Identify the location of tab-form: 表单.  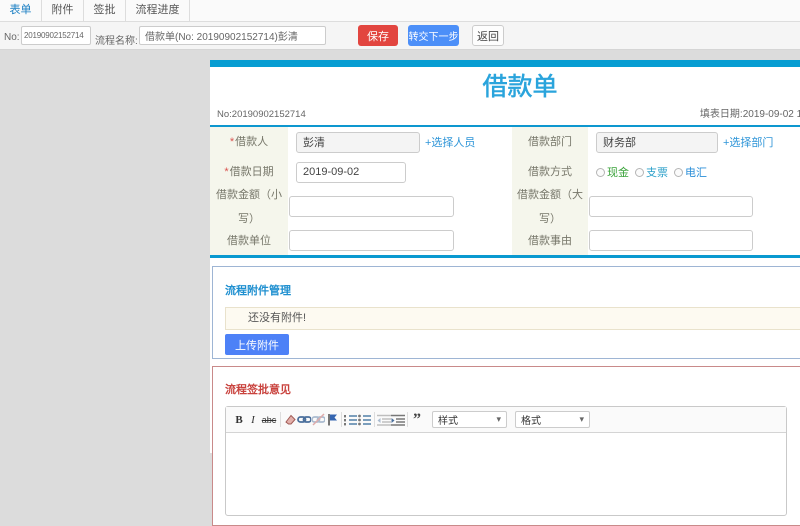
(21, 11).